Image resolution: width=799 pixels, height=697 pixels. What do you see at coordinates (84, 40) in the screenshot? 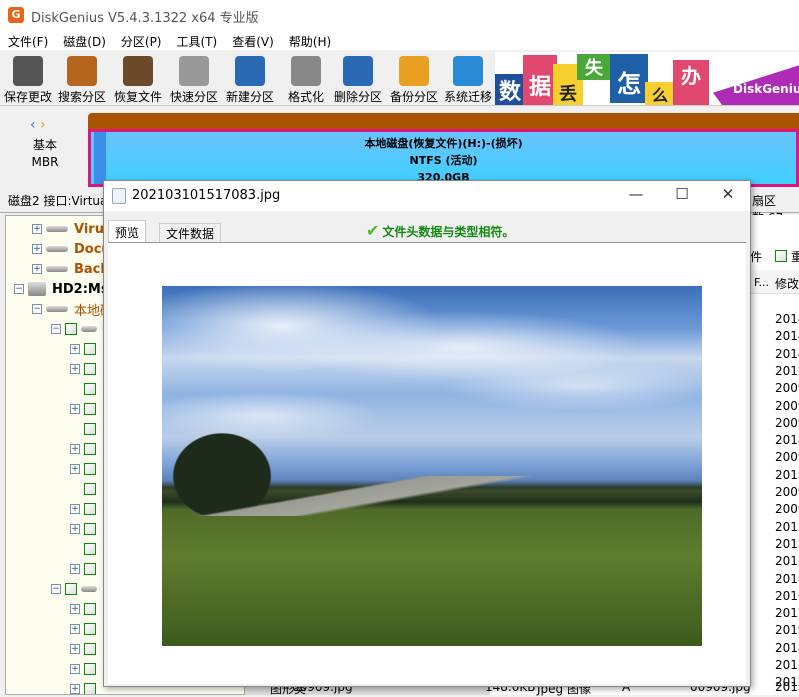
I see `menu-disk: 磁盘(D)` at bounding box center [84, 40].